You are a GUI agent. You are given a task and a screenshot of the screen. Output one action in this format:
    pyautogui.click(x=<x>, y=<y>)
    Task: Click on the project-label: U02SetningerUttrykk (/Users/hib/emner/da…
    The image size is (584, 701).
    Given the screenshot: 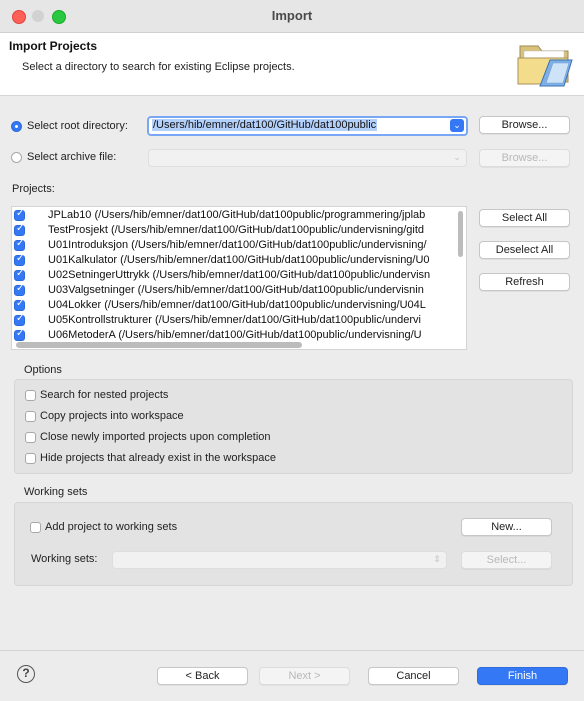 What is the action you would take?
    pyautogui.click(x=239, y=275)
    